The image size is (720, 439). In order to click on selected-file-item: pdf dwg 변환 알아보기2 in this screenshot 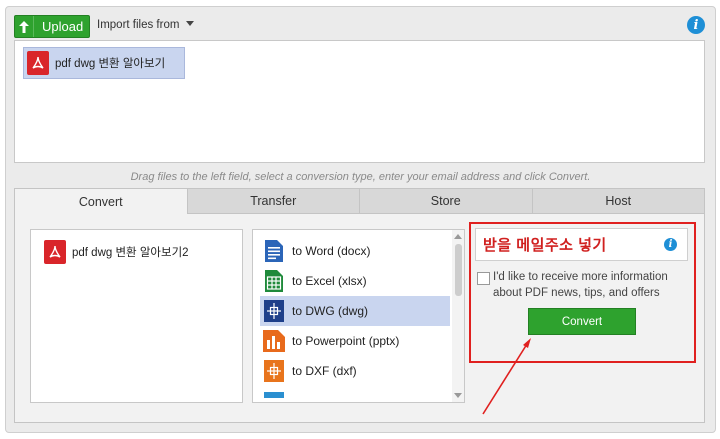, I will do `click(115, 252)`.